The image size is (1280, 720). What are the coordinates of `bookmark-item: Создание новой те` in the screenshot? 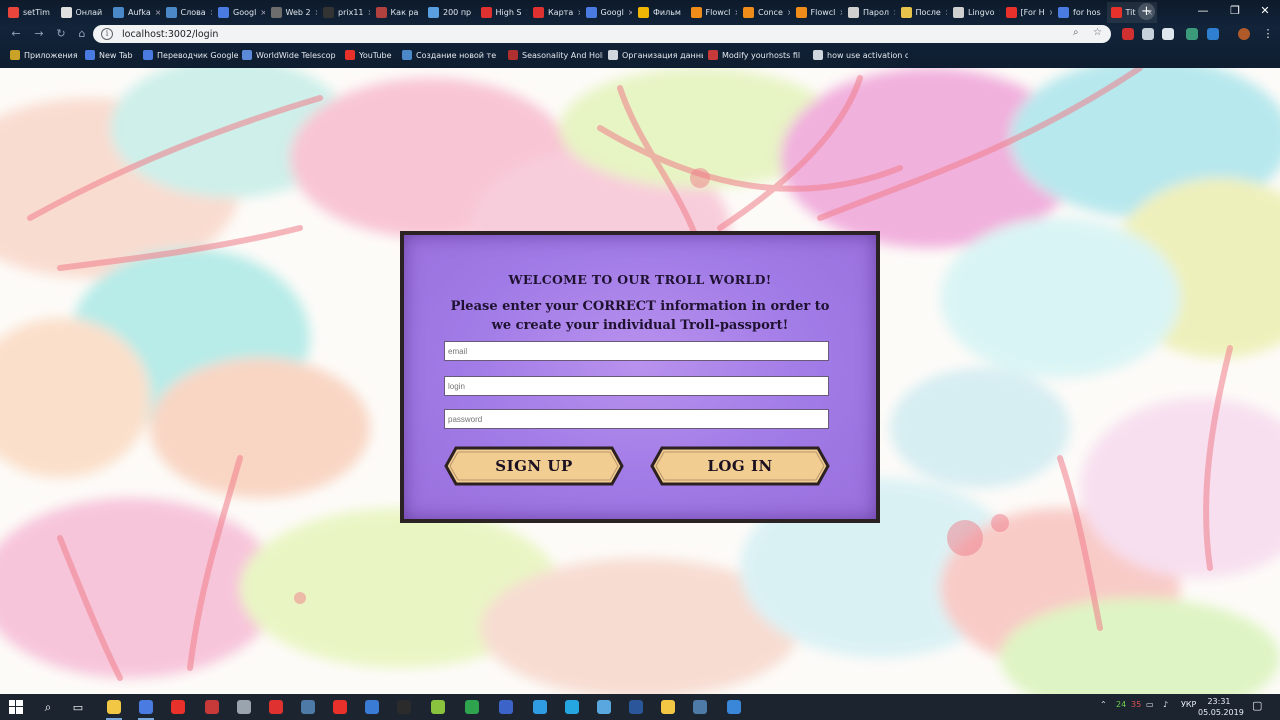 It's located at (452, 55).